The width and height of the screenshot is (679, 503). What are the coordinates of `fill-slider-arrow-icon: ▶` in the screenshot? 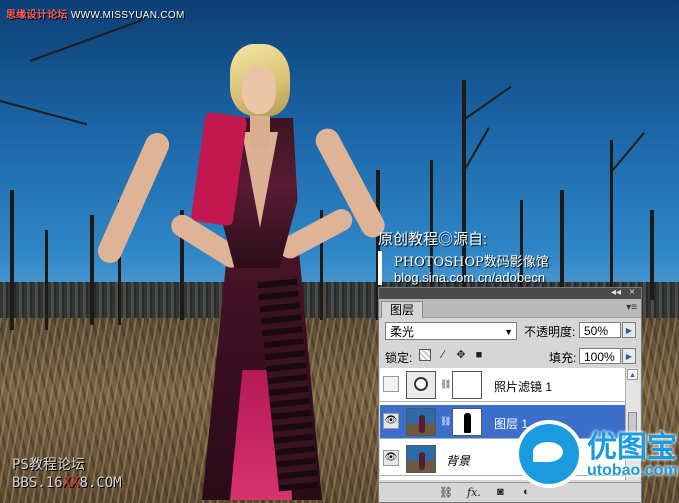 It's located at (629, 356).